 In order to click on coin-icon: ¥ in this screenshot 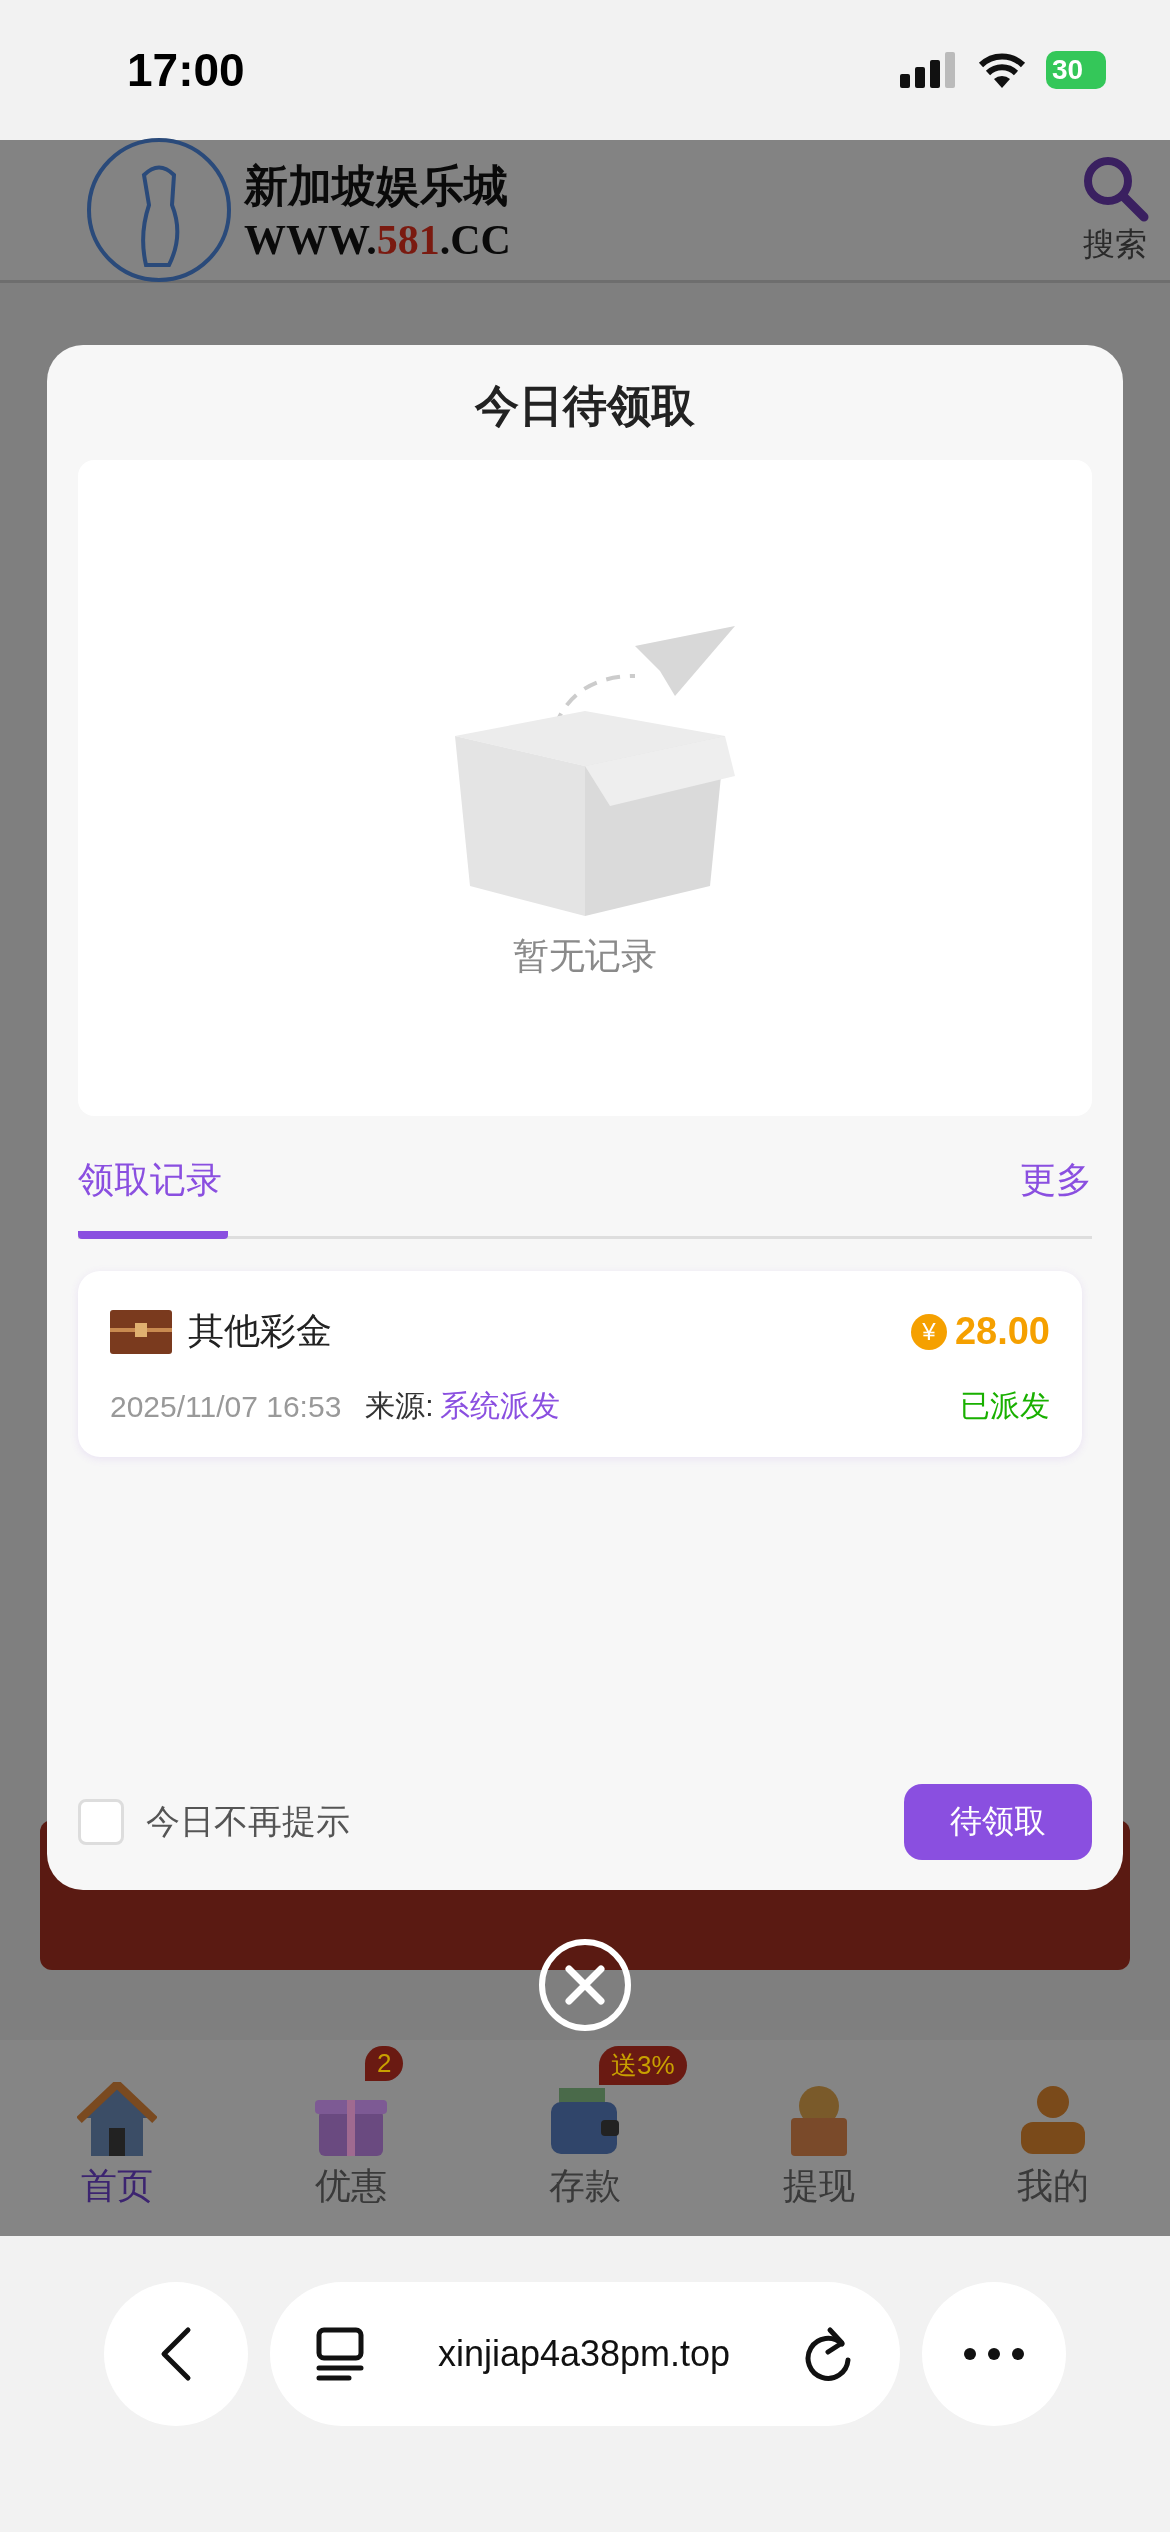, I will do `click(928, 1331)`.